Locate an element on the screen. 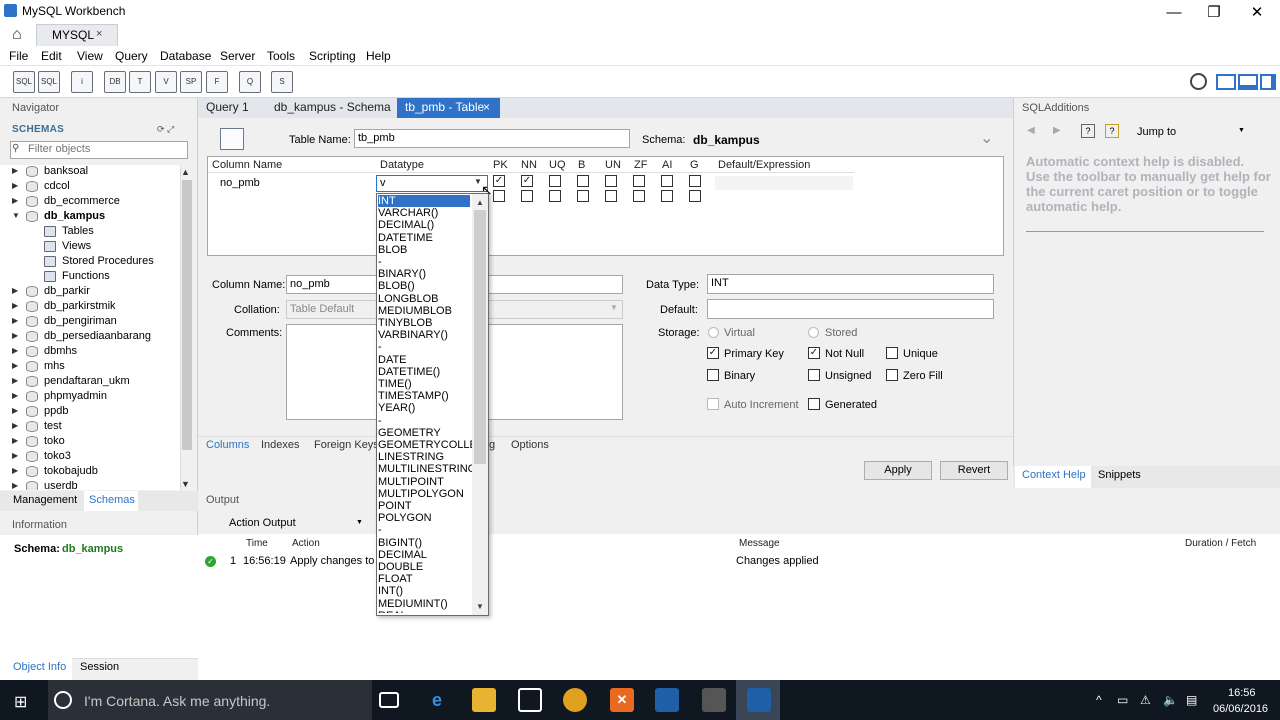 The height and width of the screenshot is (720, 1280). datatype-option: MEDIUMBLOB is located at coordinates (425, 311).